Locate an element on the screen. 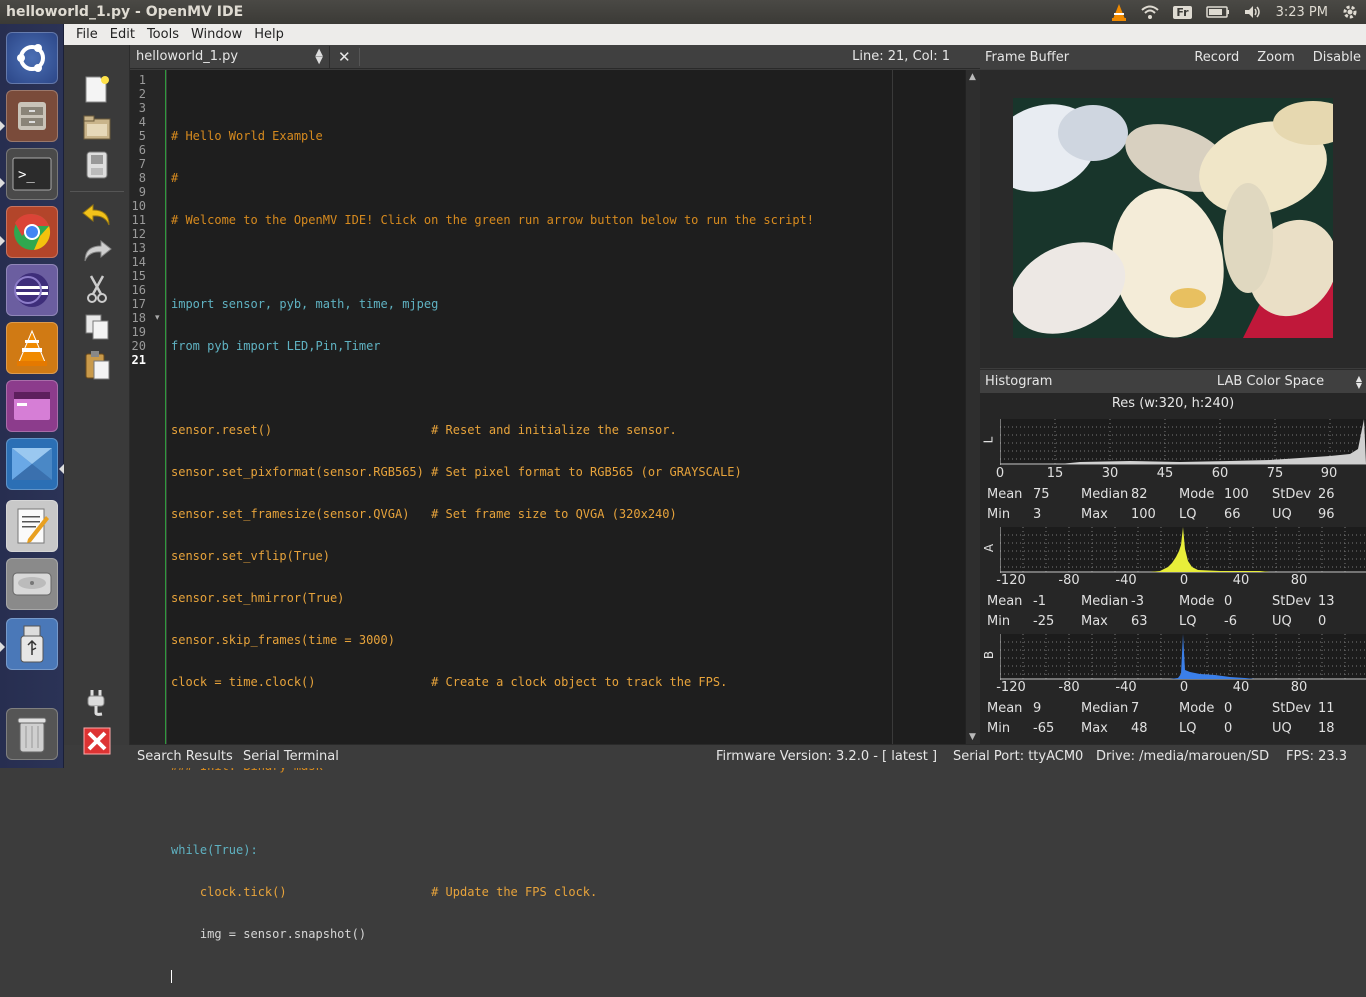 This screenshot has height=997, width=1366. wifi-icon is located at coordinates (1150, 12).